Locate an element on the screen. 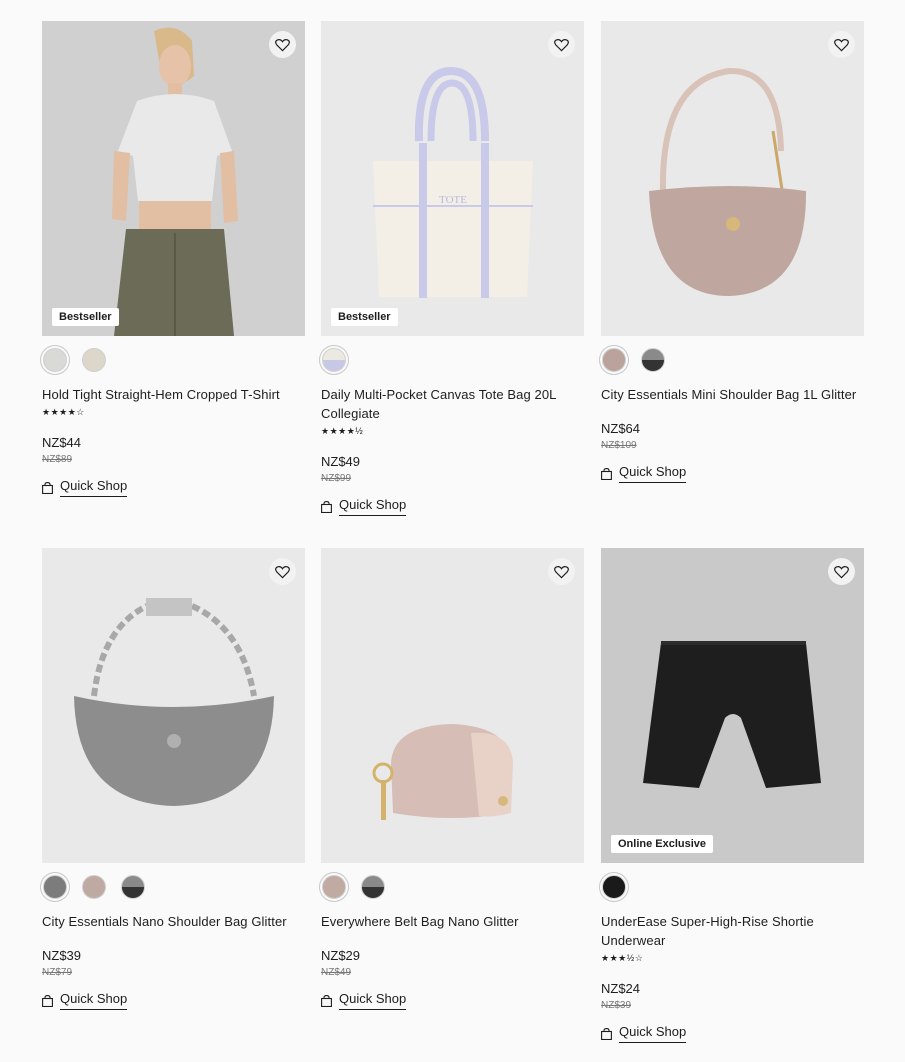  original-price: NZ$89 is located at coordinates (57, 459).